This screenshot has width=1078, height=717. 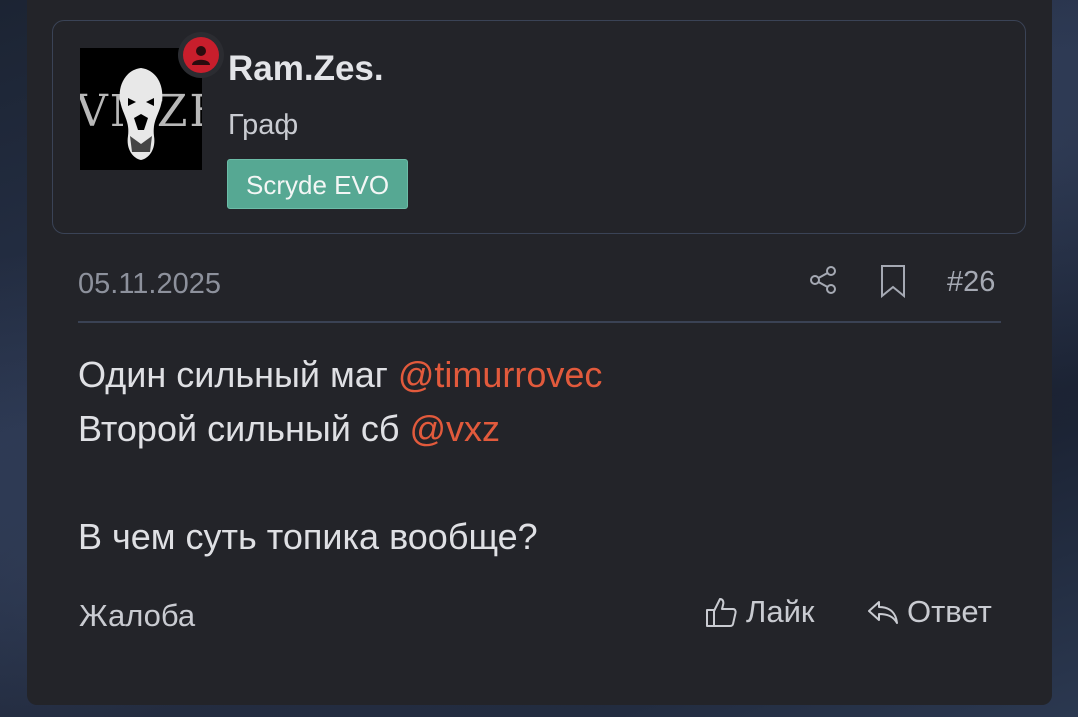 What do you see at coordinates (721, 612) in the screenshot?
I see `thumbs-up-icon` at bounding box center [721, 612].